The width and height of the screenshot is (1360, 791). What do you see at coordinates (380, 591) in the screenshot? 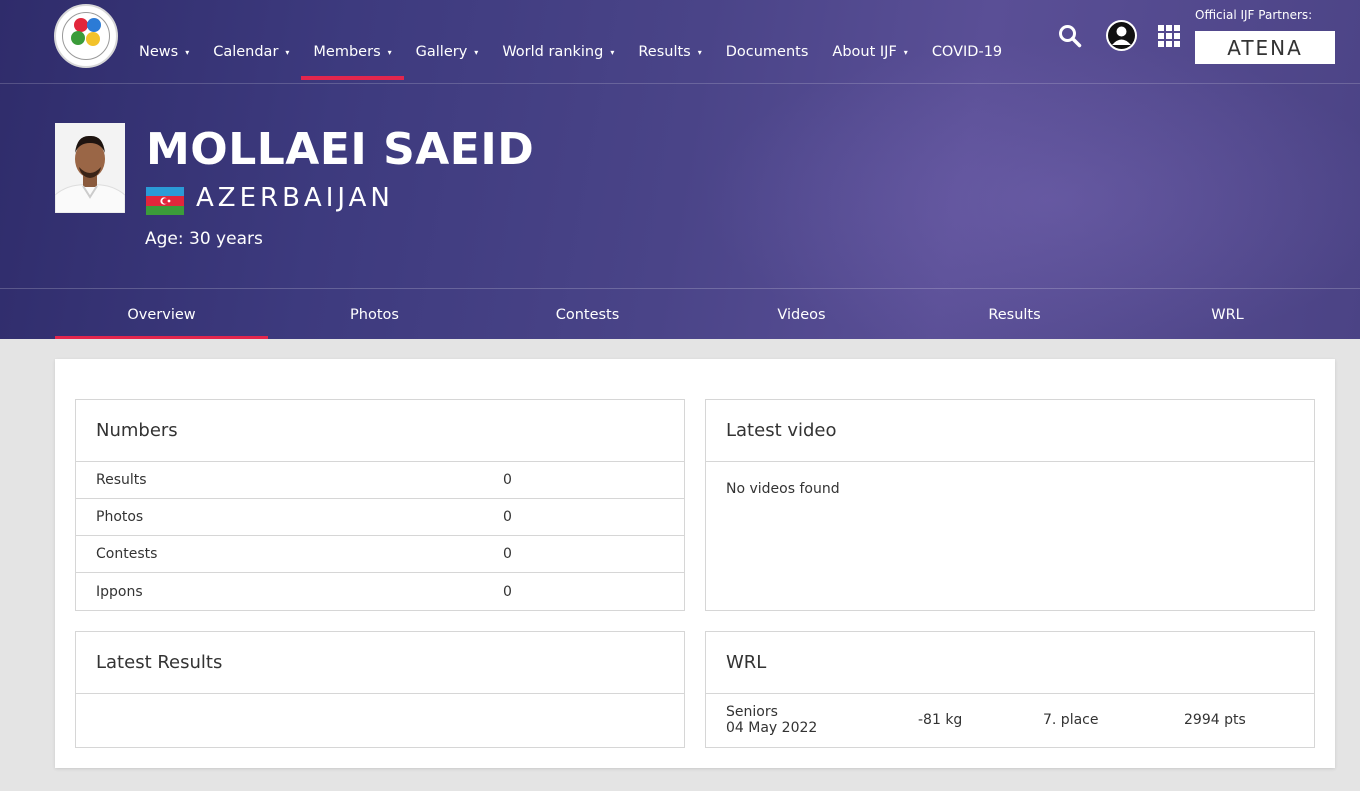
I see `numbers-row: Ippons 0` at bounding box center [380, 591].